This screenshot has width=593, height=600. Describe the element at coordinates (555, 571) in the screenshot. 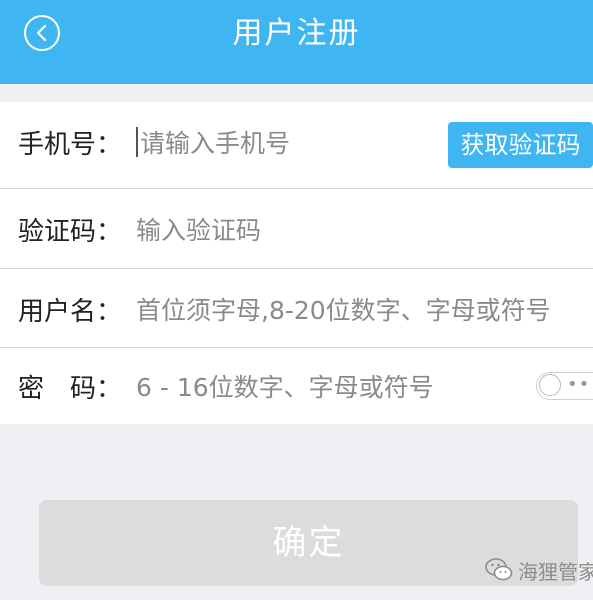

I see `watermark-text: 海狸管家` at that location.